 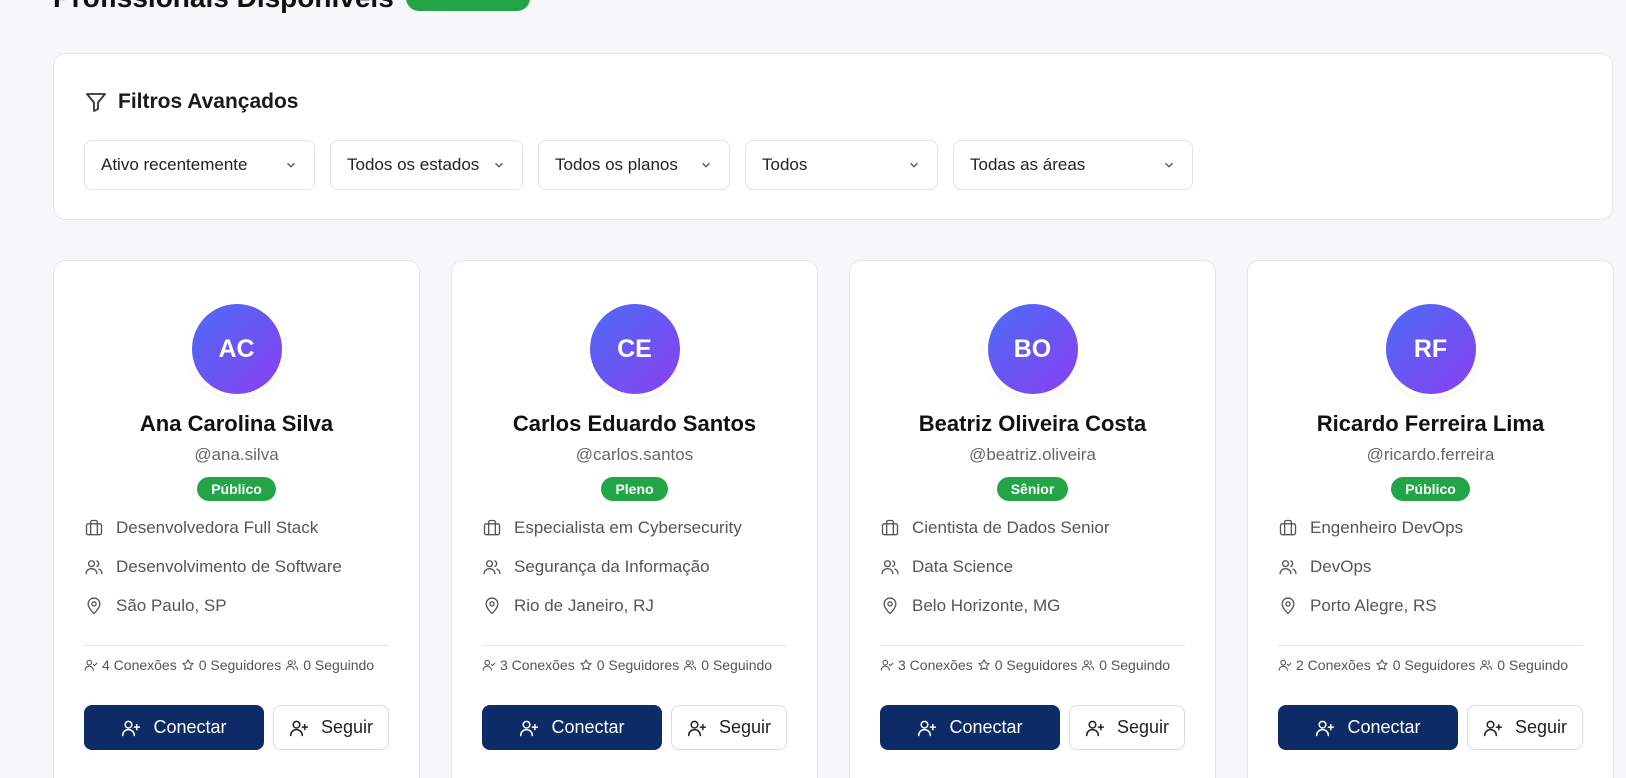 What do you see at coordinates (1032, 454) in the screenshot?
I see `profile-handle: @beatriz.oliveira` at bounding box center [1032, 454].